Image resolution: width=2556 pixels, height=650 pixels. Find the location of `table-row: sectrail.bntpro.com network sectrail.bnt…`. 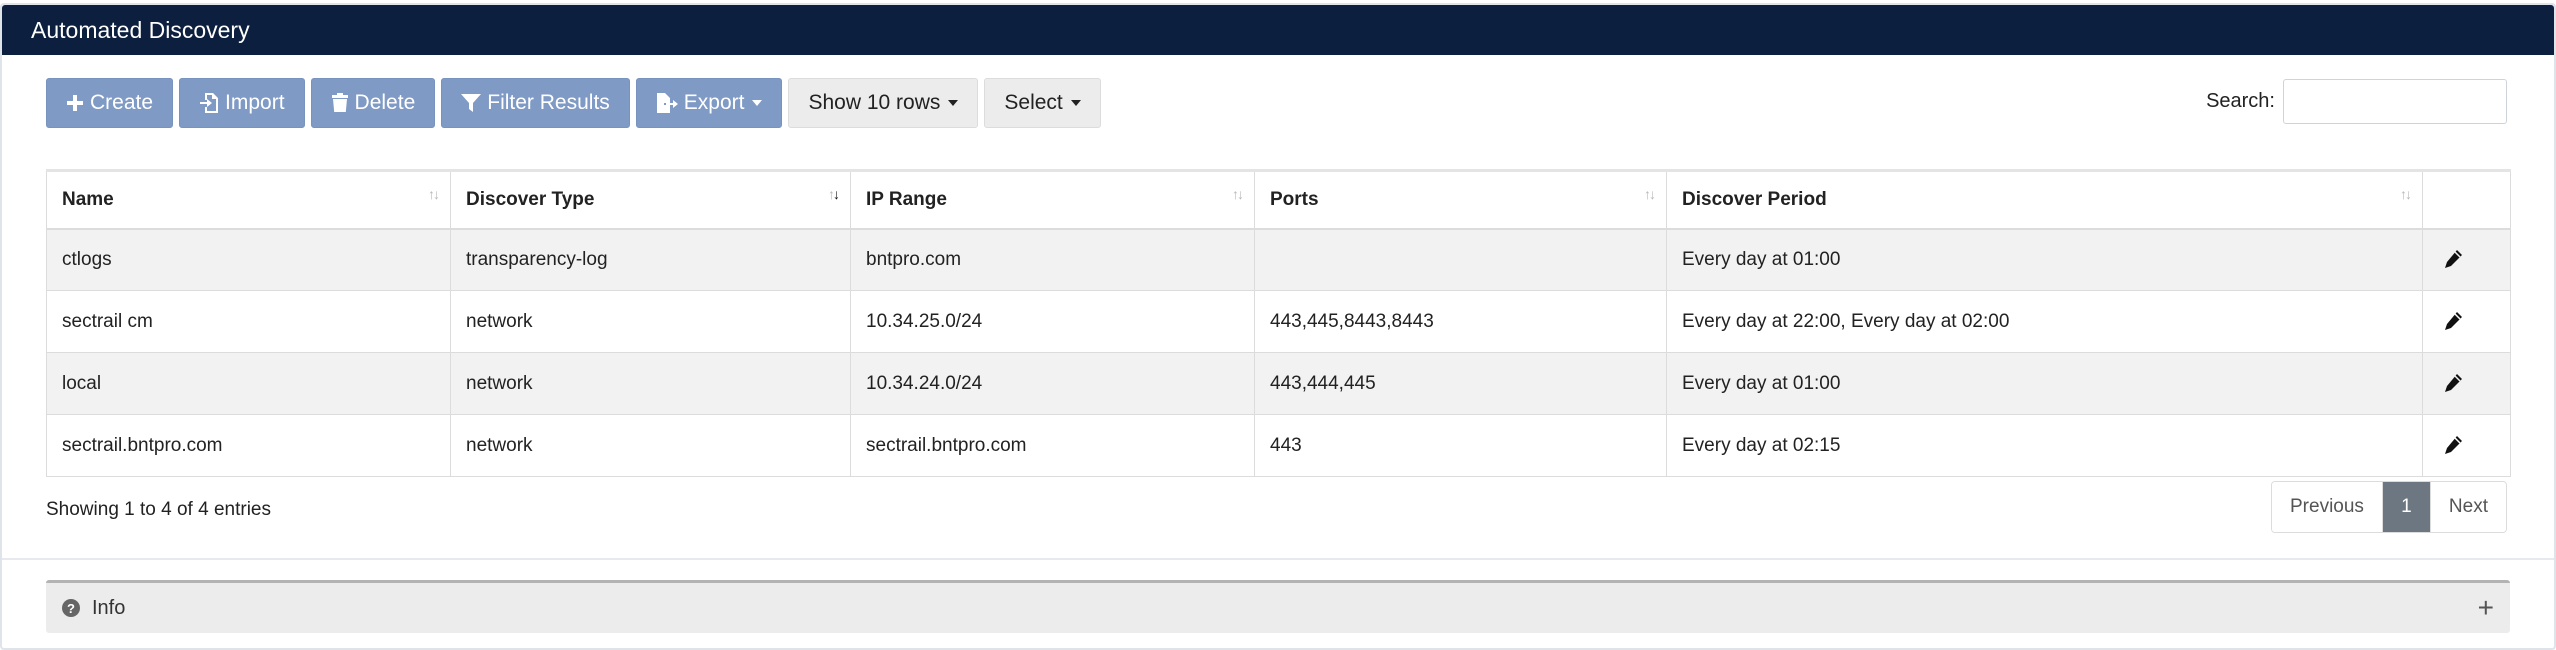

table-row: sectrail.bntpro.com network sectrail.bnt… is located at coordinates (1278, 445).